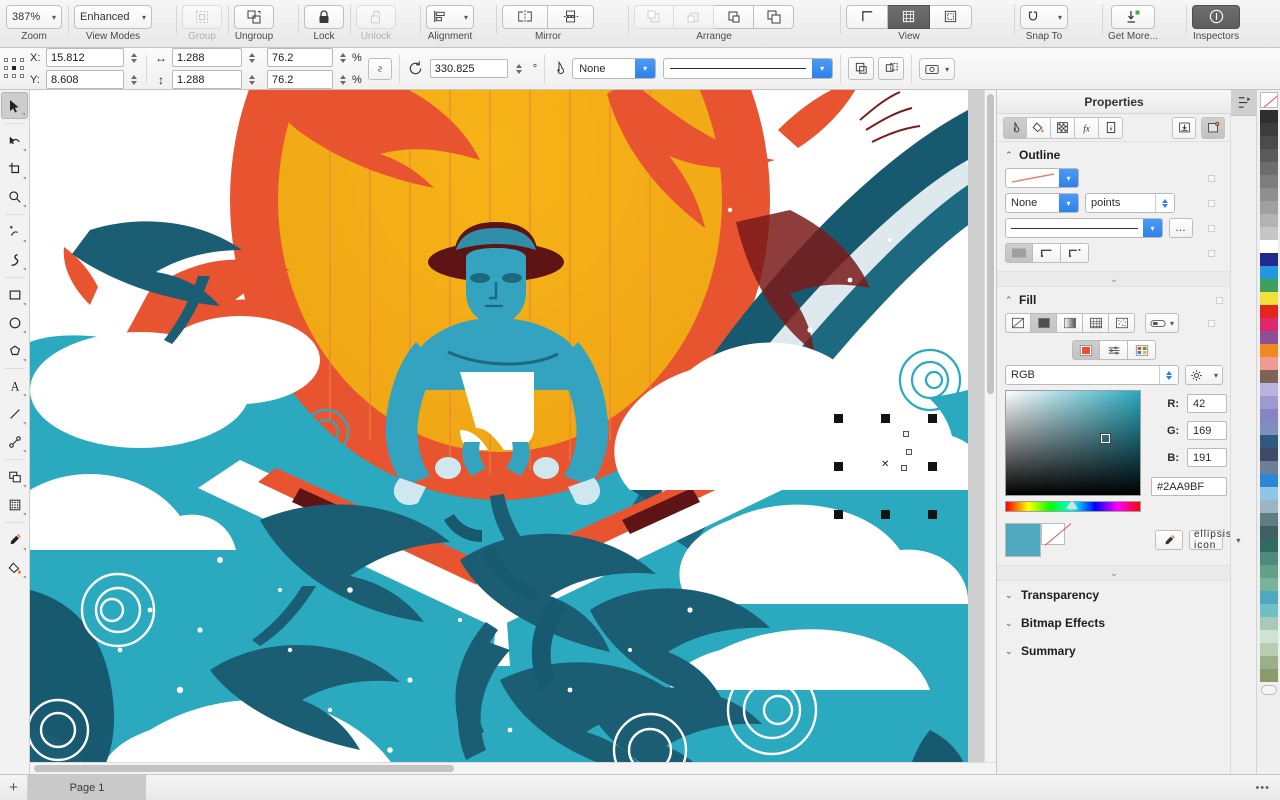  What do you see at coordinates (300, 79) in the screenshot?
I see `height-percent-input: 76.2` at bounding box center [300, 79].